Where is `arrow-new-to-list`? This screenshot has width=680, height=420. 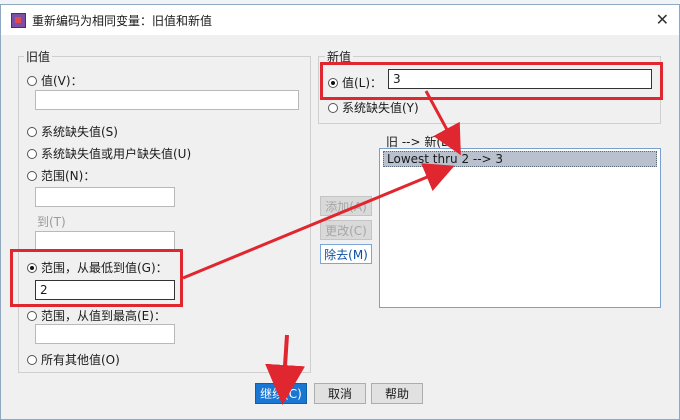
arrow-new-to-list is located at coordinates (442, 123).